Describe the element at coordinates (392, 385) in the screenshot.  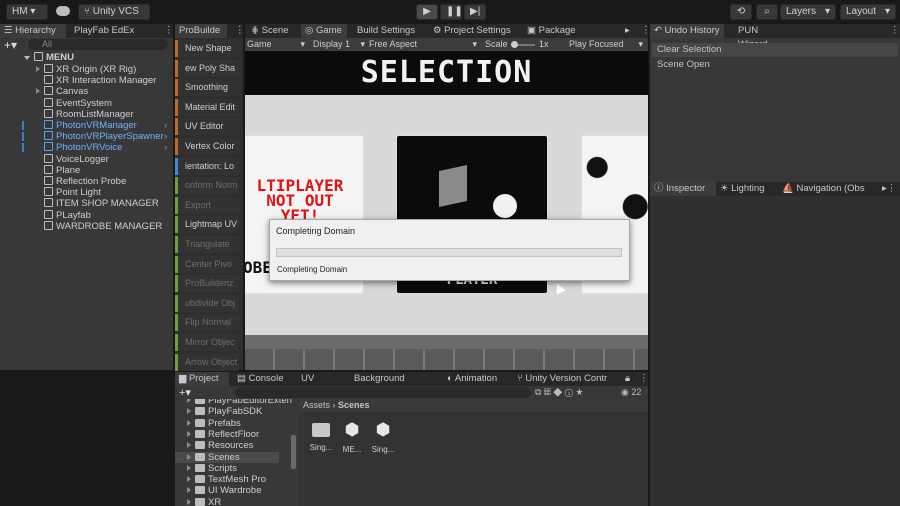
I see `tab-background-tasks: Background Tasks` at that location.